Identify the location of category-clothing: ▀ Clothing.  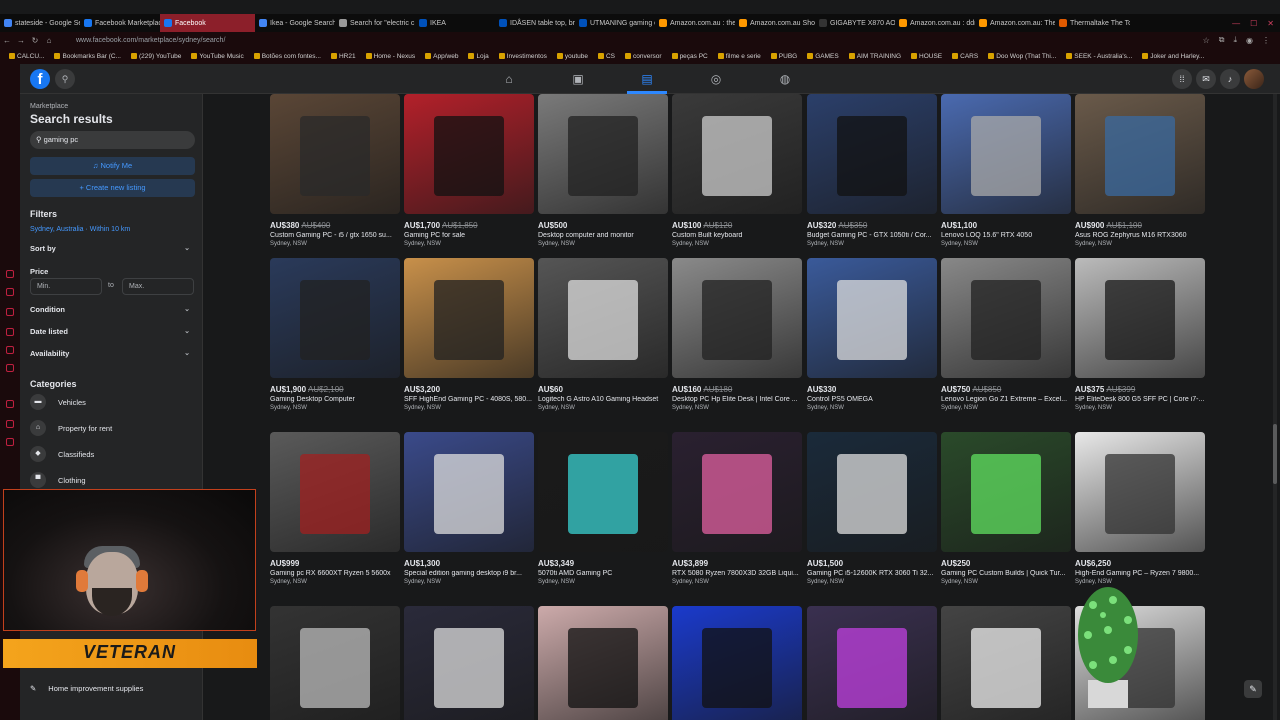
(58, 480).